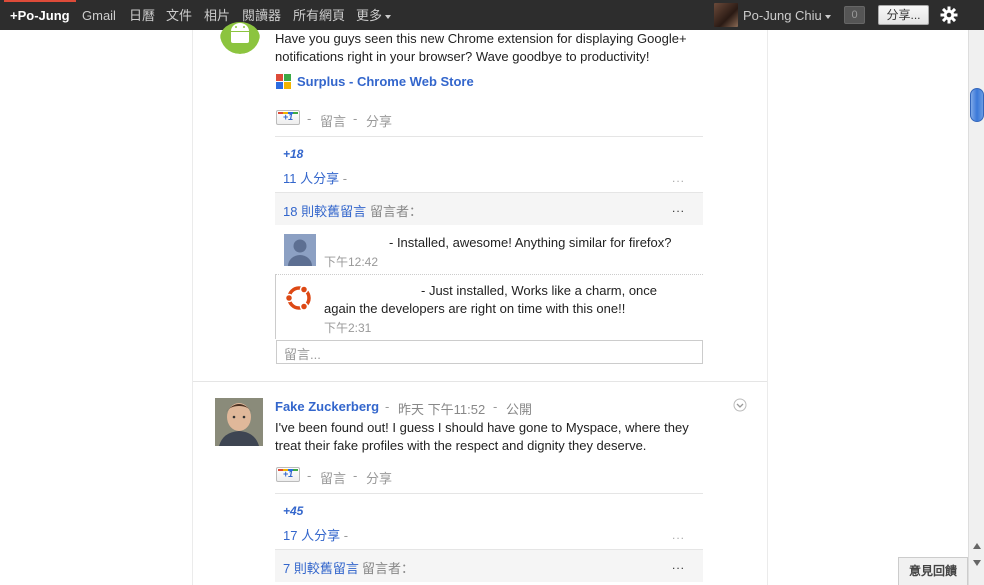  I want to click on android-avatar, so click(240, 38).